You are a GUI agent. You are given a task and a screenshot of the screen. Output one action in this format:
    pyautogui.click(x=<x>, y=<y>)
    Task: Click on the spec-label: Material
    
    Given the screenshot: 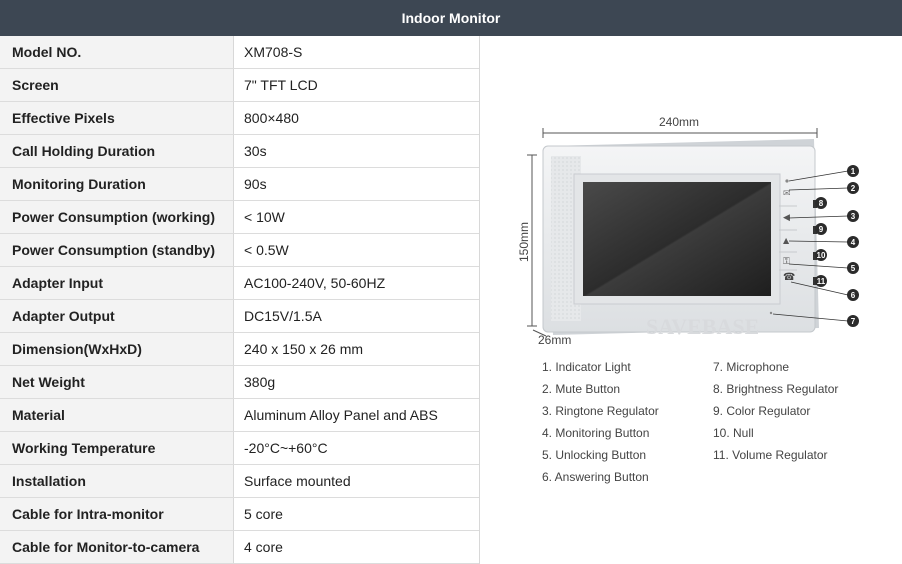 What is the action you would take?
    pyautogui.click(x=117, y=415)
    